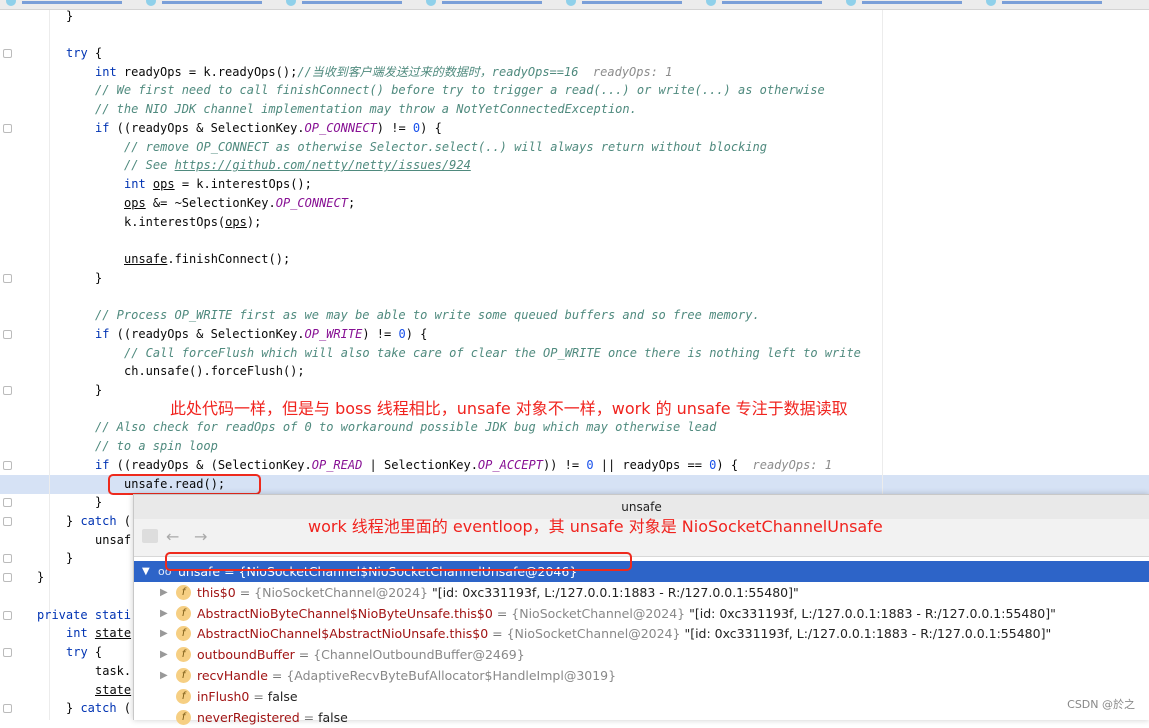  Describe the element at coordinates (150, 536) in the screenshot. I see `hierarchy-icon` at that location.